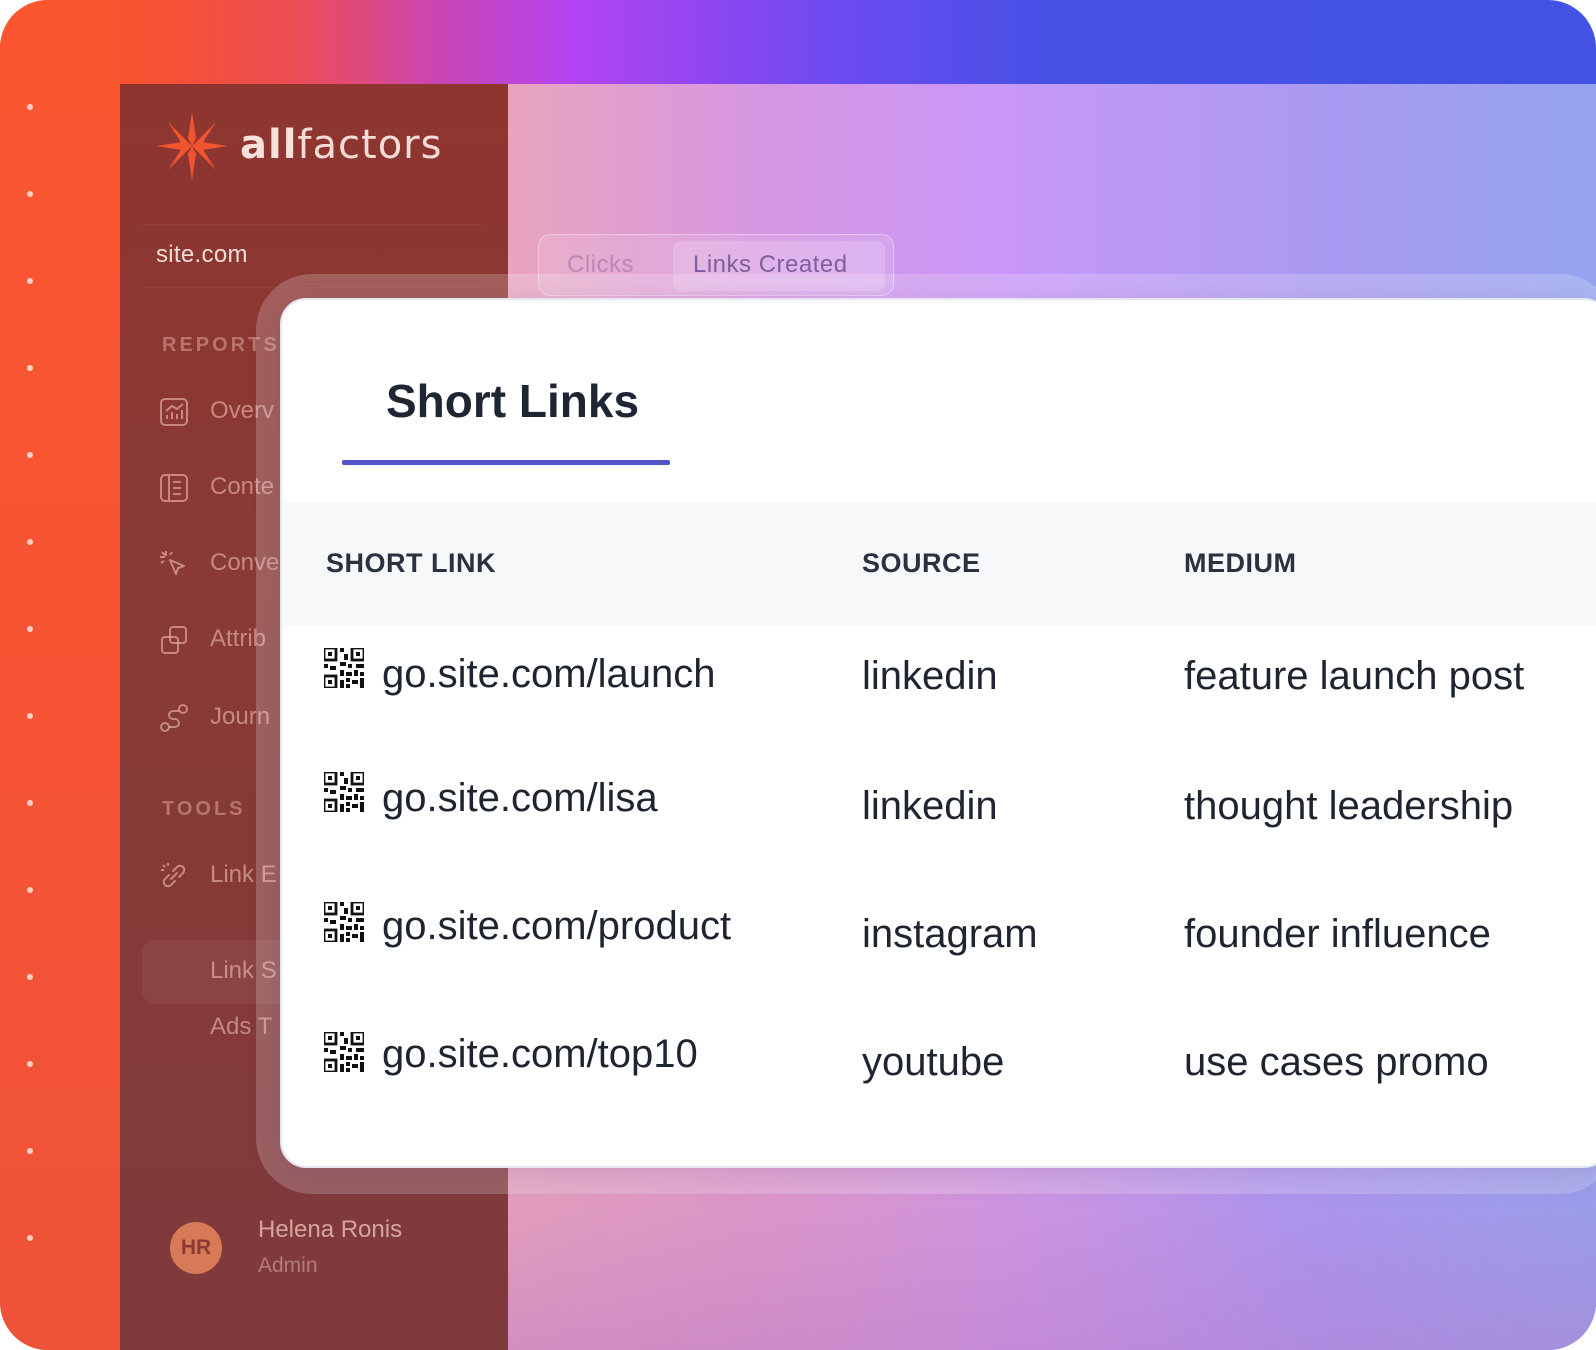 The image size is (1596, 1350). Describe the element at coordinates (202, 254) in the screenshot. I see `site-name: site.com` at that location.